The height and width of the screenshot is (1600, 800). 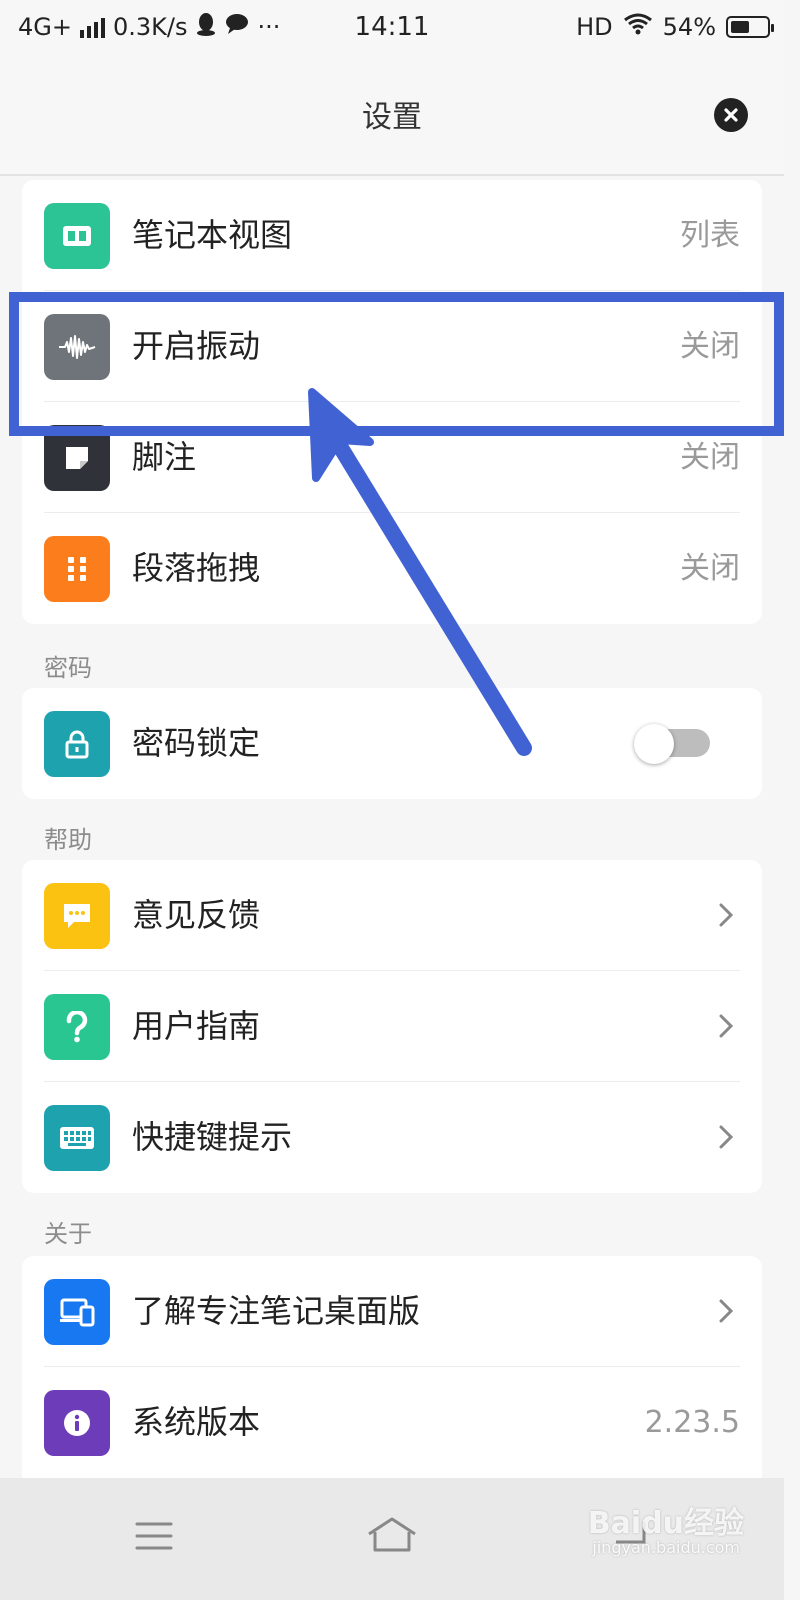 I want to click on vibration-row: 开启振动 关闭, so click(x=392, y=346).